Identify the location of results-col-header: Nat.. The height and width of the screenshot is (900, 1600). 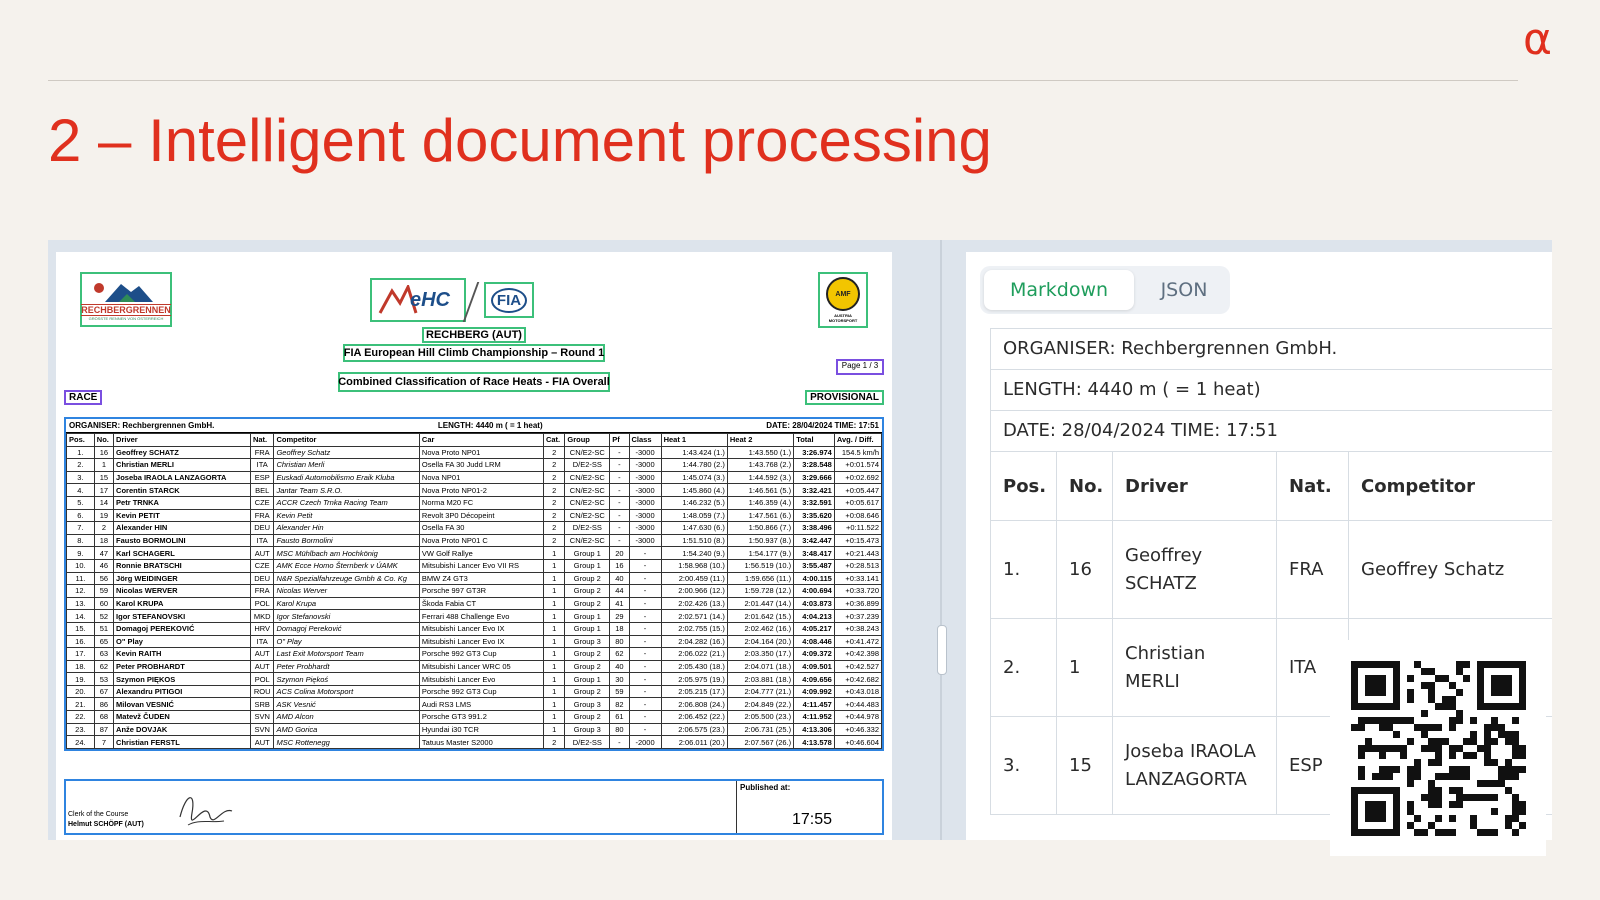
(262, 440).